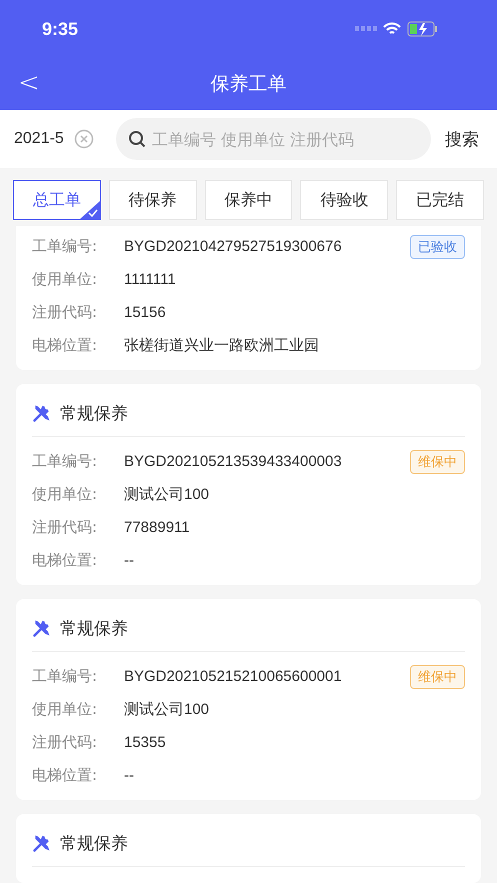 The height and width of the screenshot is (883, 497). What do you see at coordinates (392, 29) in the screenshot?
I see `wifi-icon` at bounding box center [392, 29].